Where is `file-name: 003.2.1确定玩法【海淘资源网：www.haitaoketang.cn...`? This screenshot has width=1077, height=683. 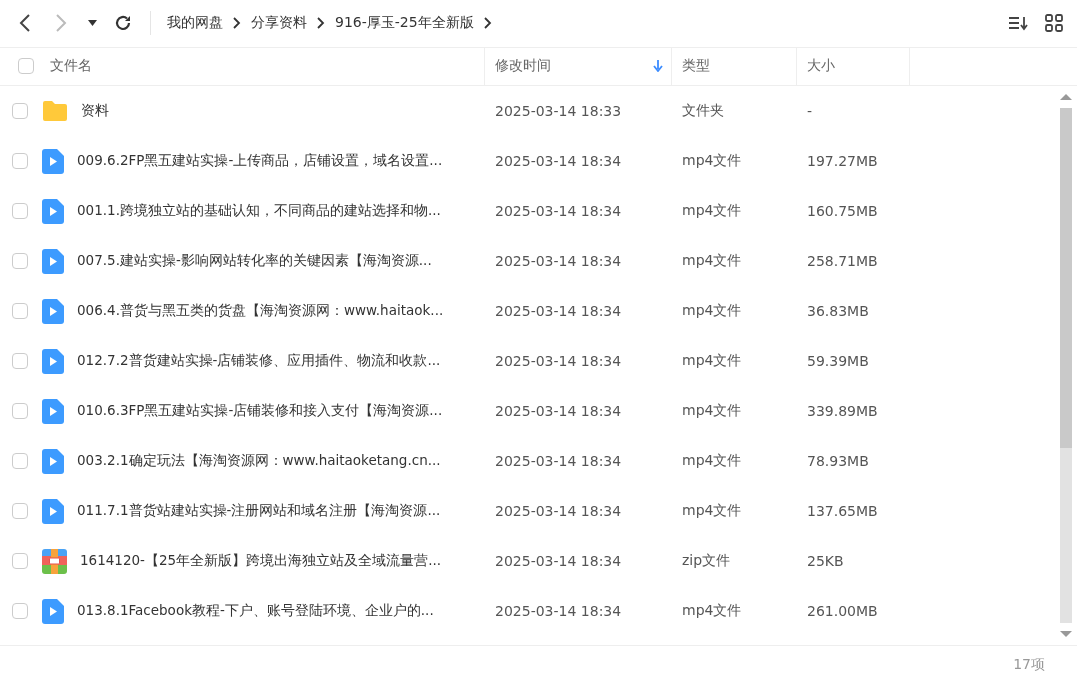 file-name: 003.2.1确定玩法【海淘资源网：www.haitaoketang.cn... is located at coordinates (259, 461).